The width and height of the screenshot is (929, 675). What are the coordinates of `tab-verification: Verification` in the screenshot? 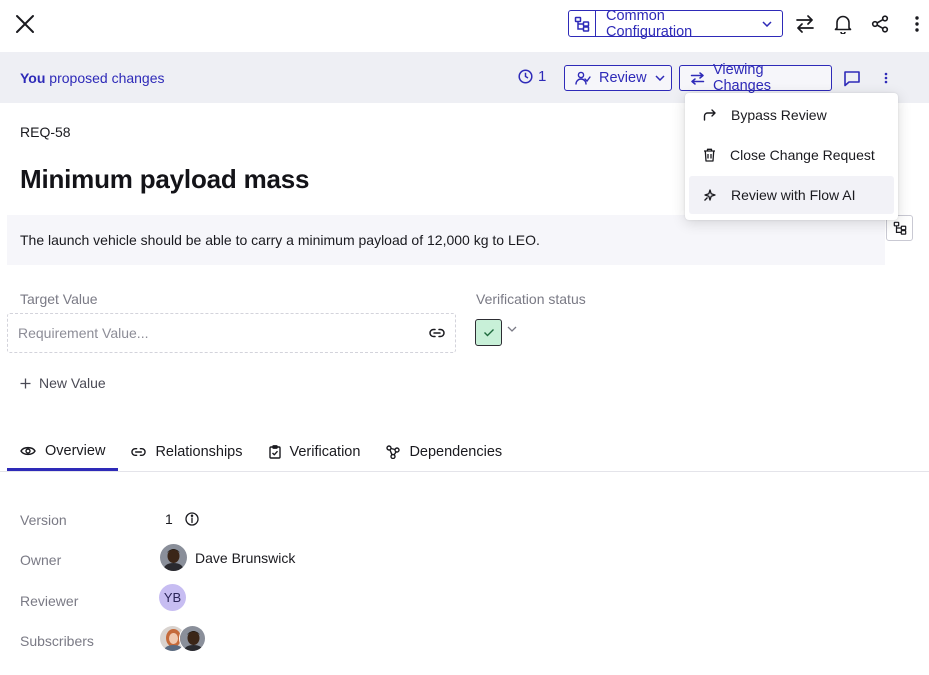 It's located at (315, 452).